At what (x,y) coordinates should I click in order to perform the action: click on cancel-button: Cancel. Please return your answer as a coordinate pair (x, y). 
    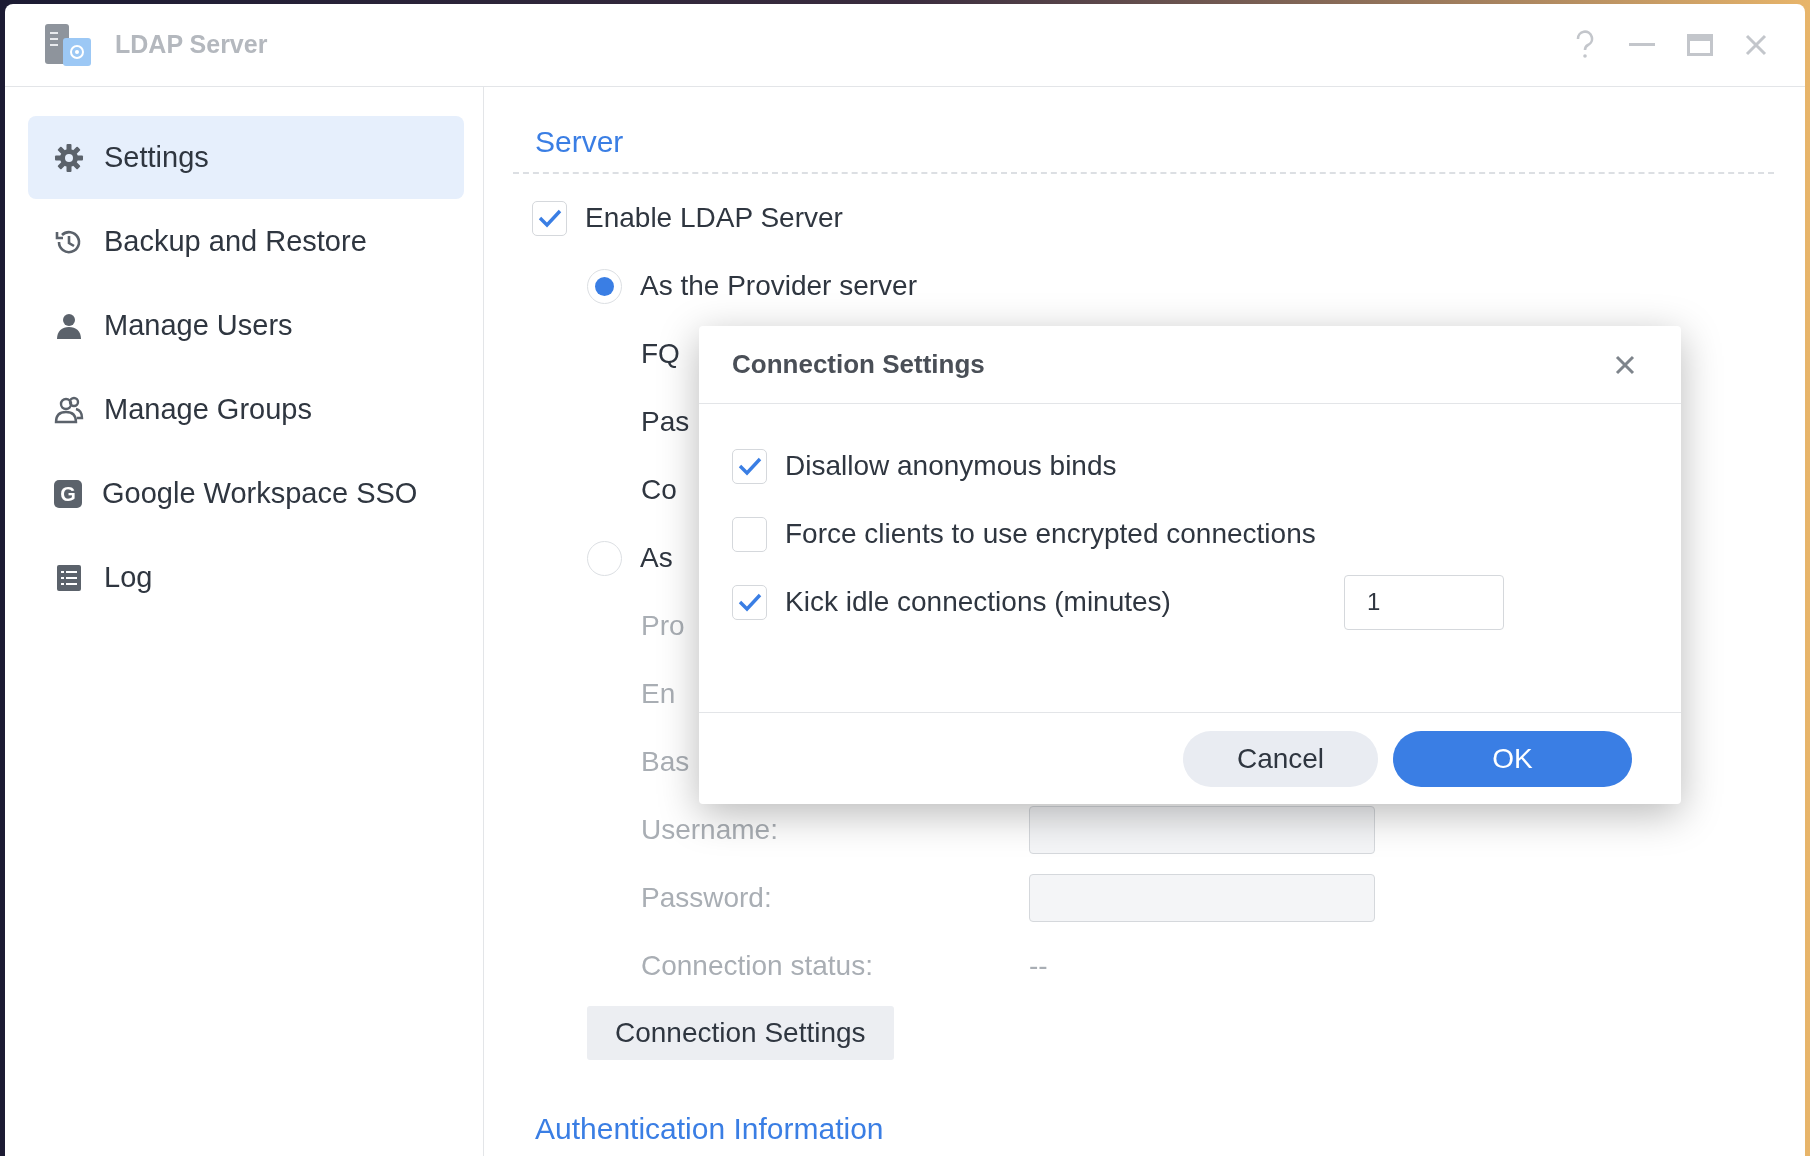
    Looking at the image, I should click on (1280, 758).